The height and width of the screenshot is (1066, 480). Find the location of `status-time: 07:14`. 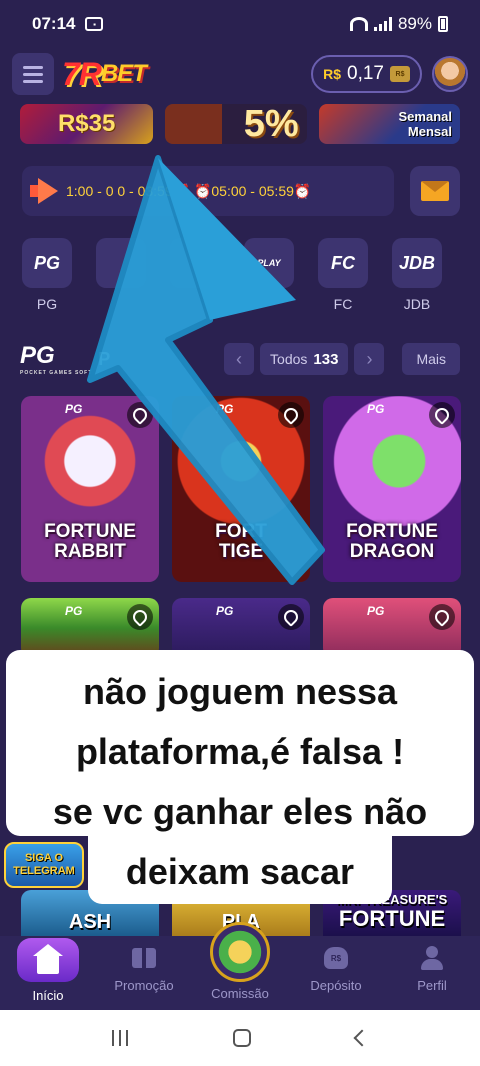

status-time: 07:14 is located at coordinates (54, 23).